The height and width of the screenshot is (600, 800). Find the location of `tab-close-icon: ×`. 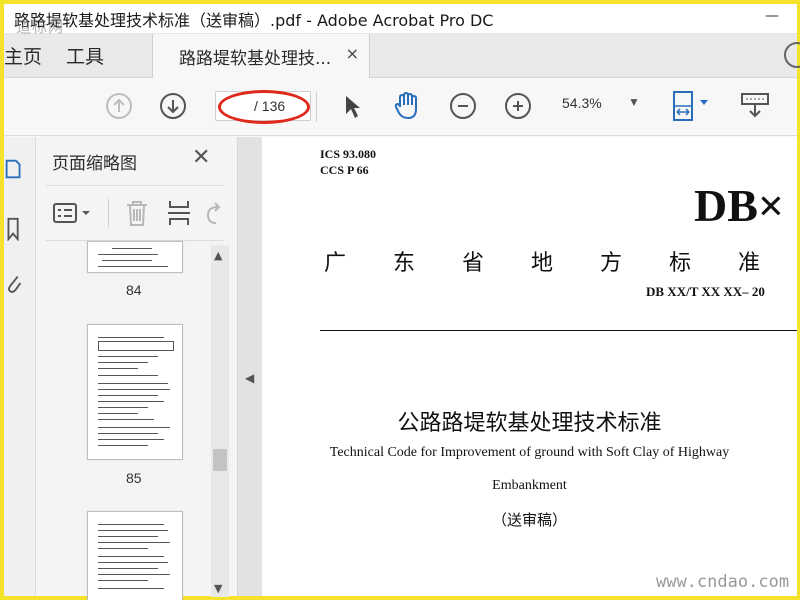

tab-close-icon: × is located at coordinates (352, 53).